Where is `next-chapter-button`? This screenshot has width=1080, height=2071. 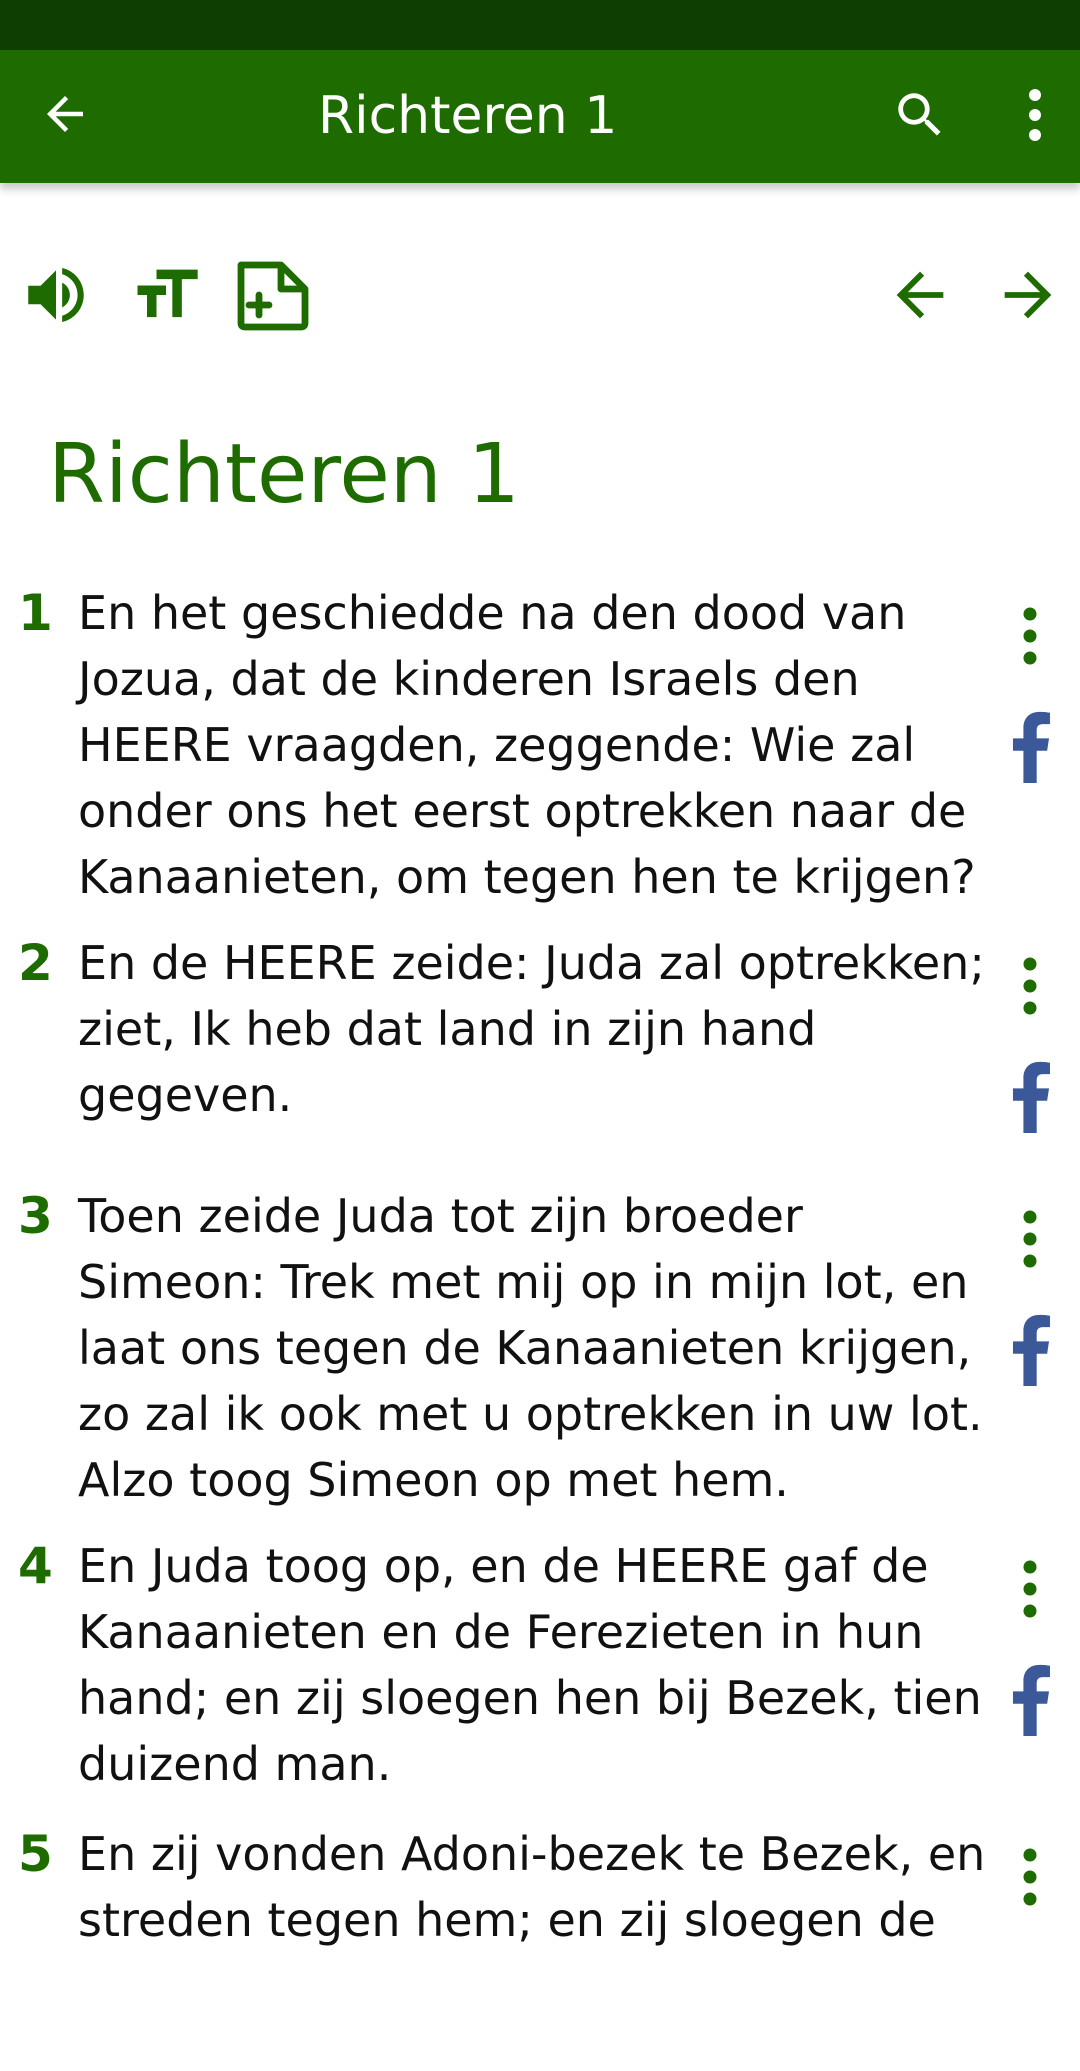 next-chapter-button is located at coordinates (1028, 295).